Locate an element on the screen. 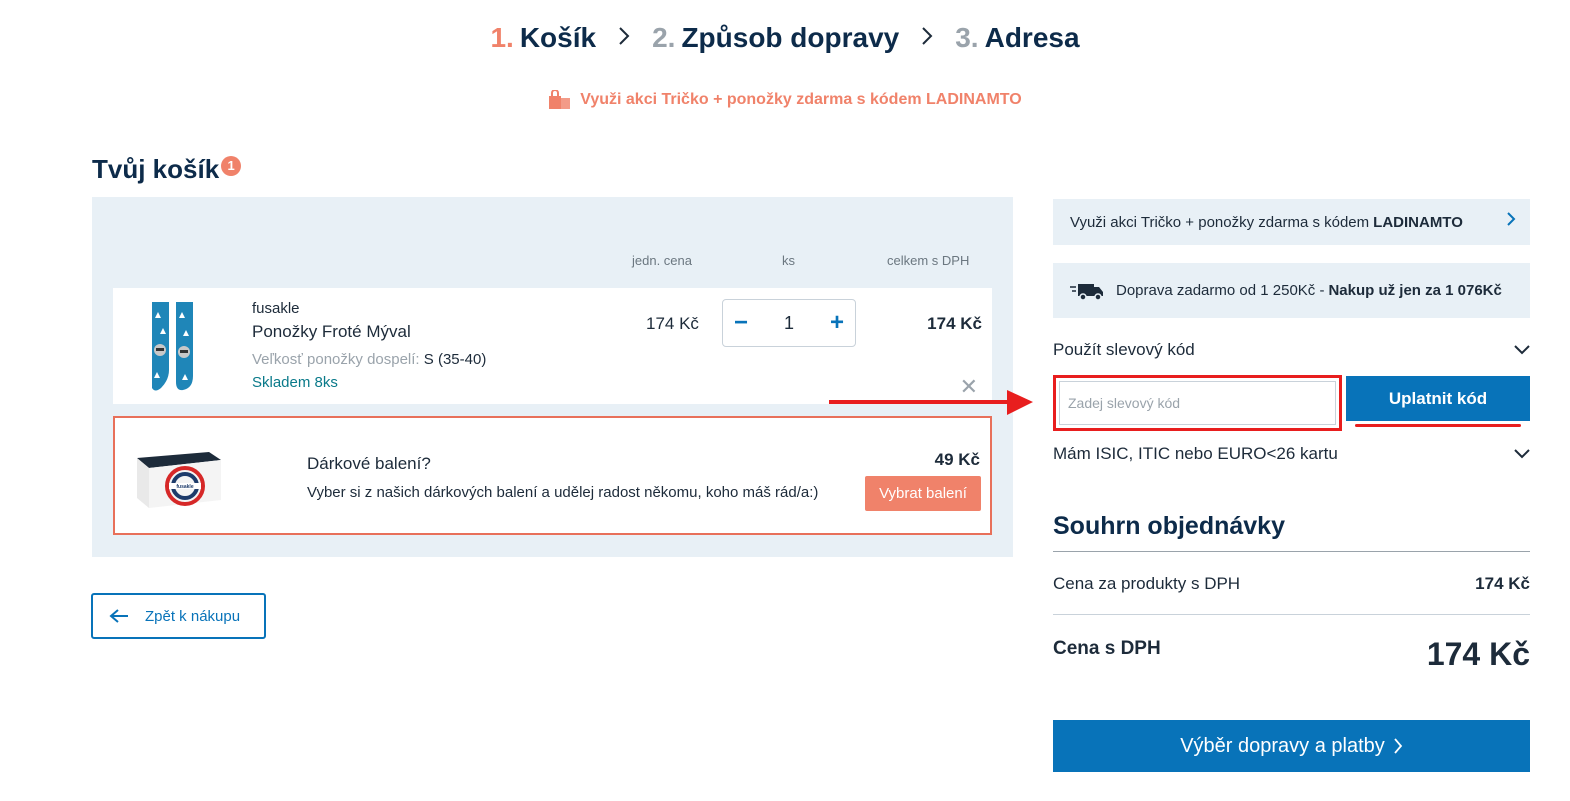 The image size is (1570, 801). isic-toggle: Mám ISIC, ITIC nebo EURO<26 kartu is located at coordinates (1291, 454).